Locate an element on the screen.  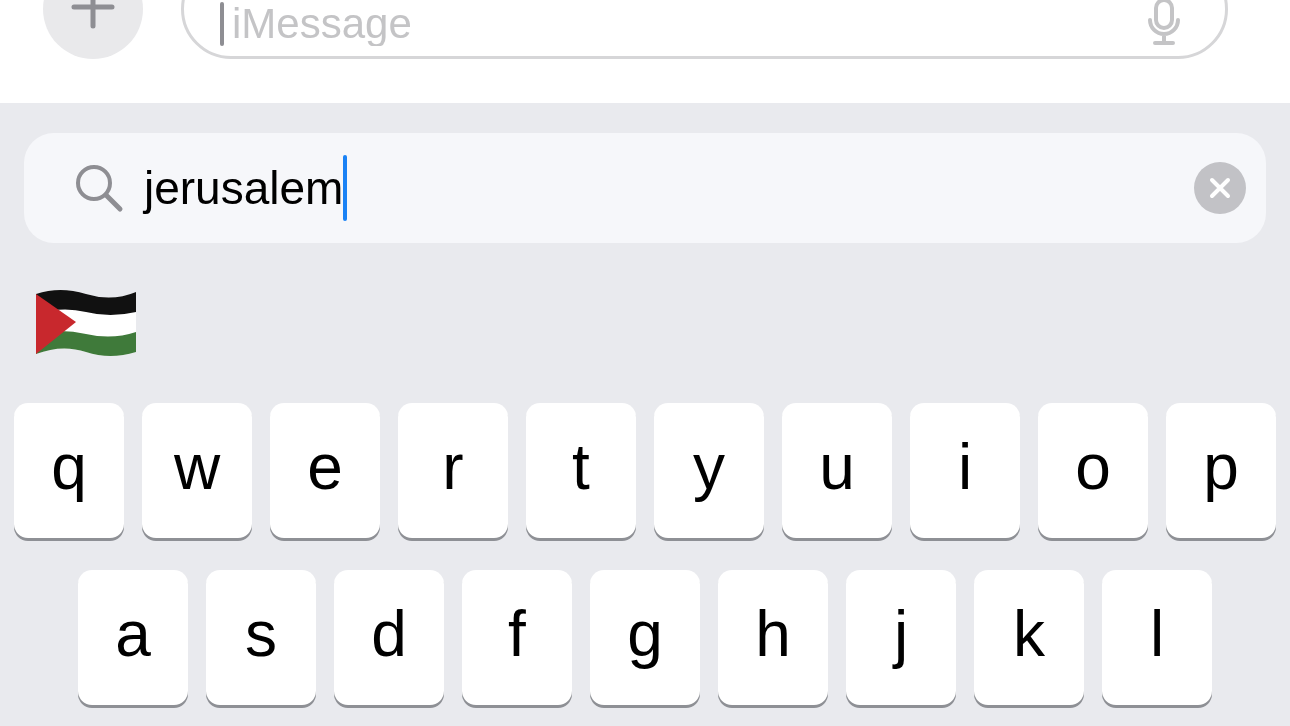
key: i is located at coordinates (965, 470).